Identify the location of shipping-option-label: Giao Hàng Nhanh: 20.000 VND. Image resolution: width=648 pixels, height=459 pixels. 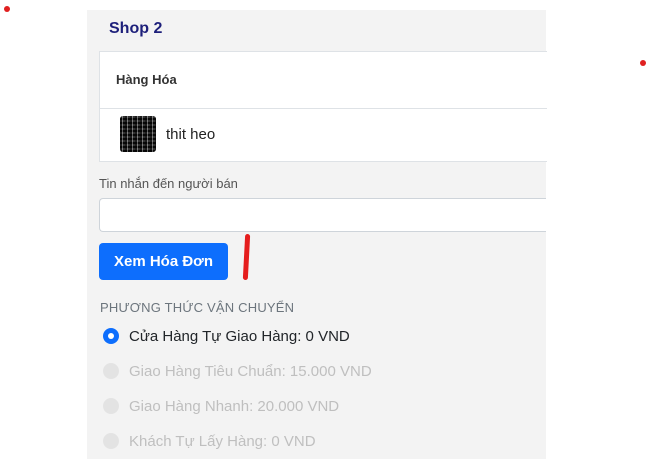
(234, 406).